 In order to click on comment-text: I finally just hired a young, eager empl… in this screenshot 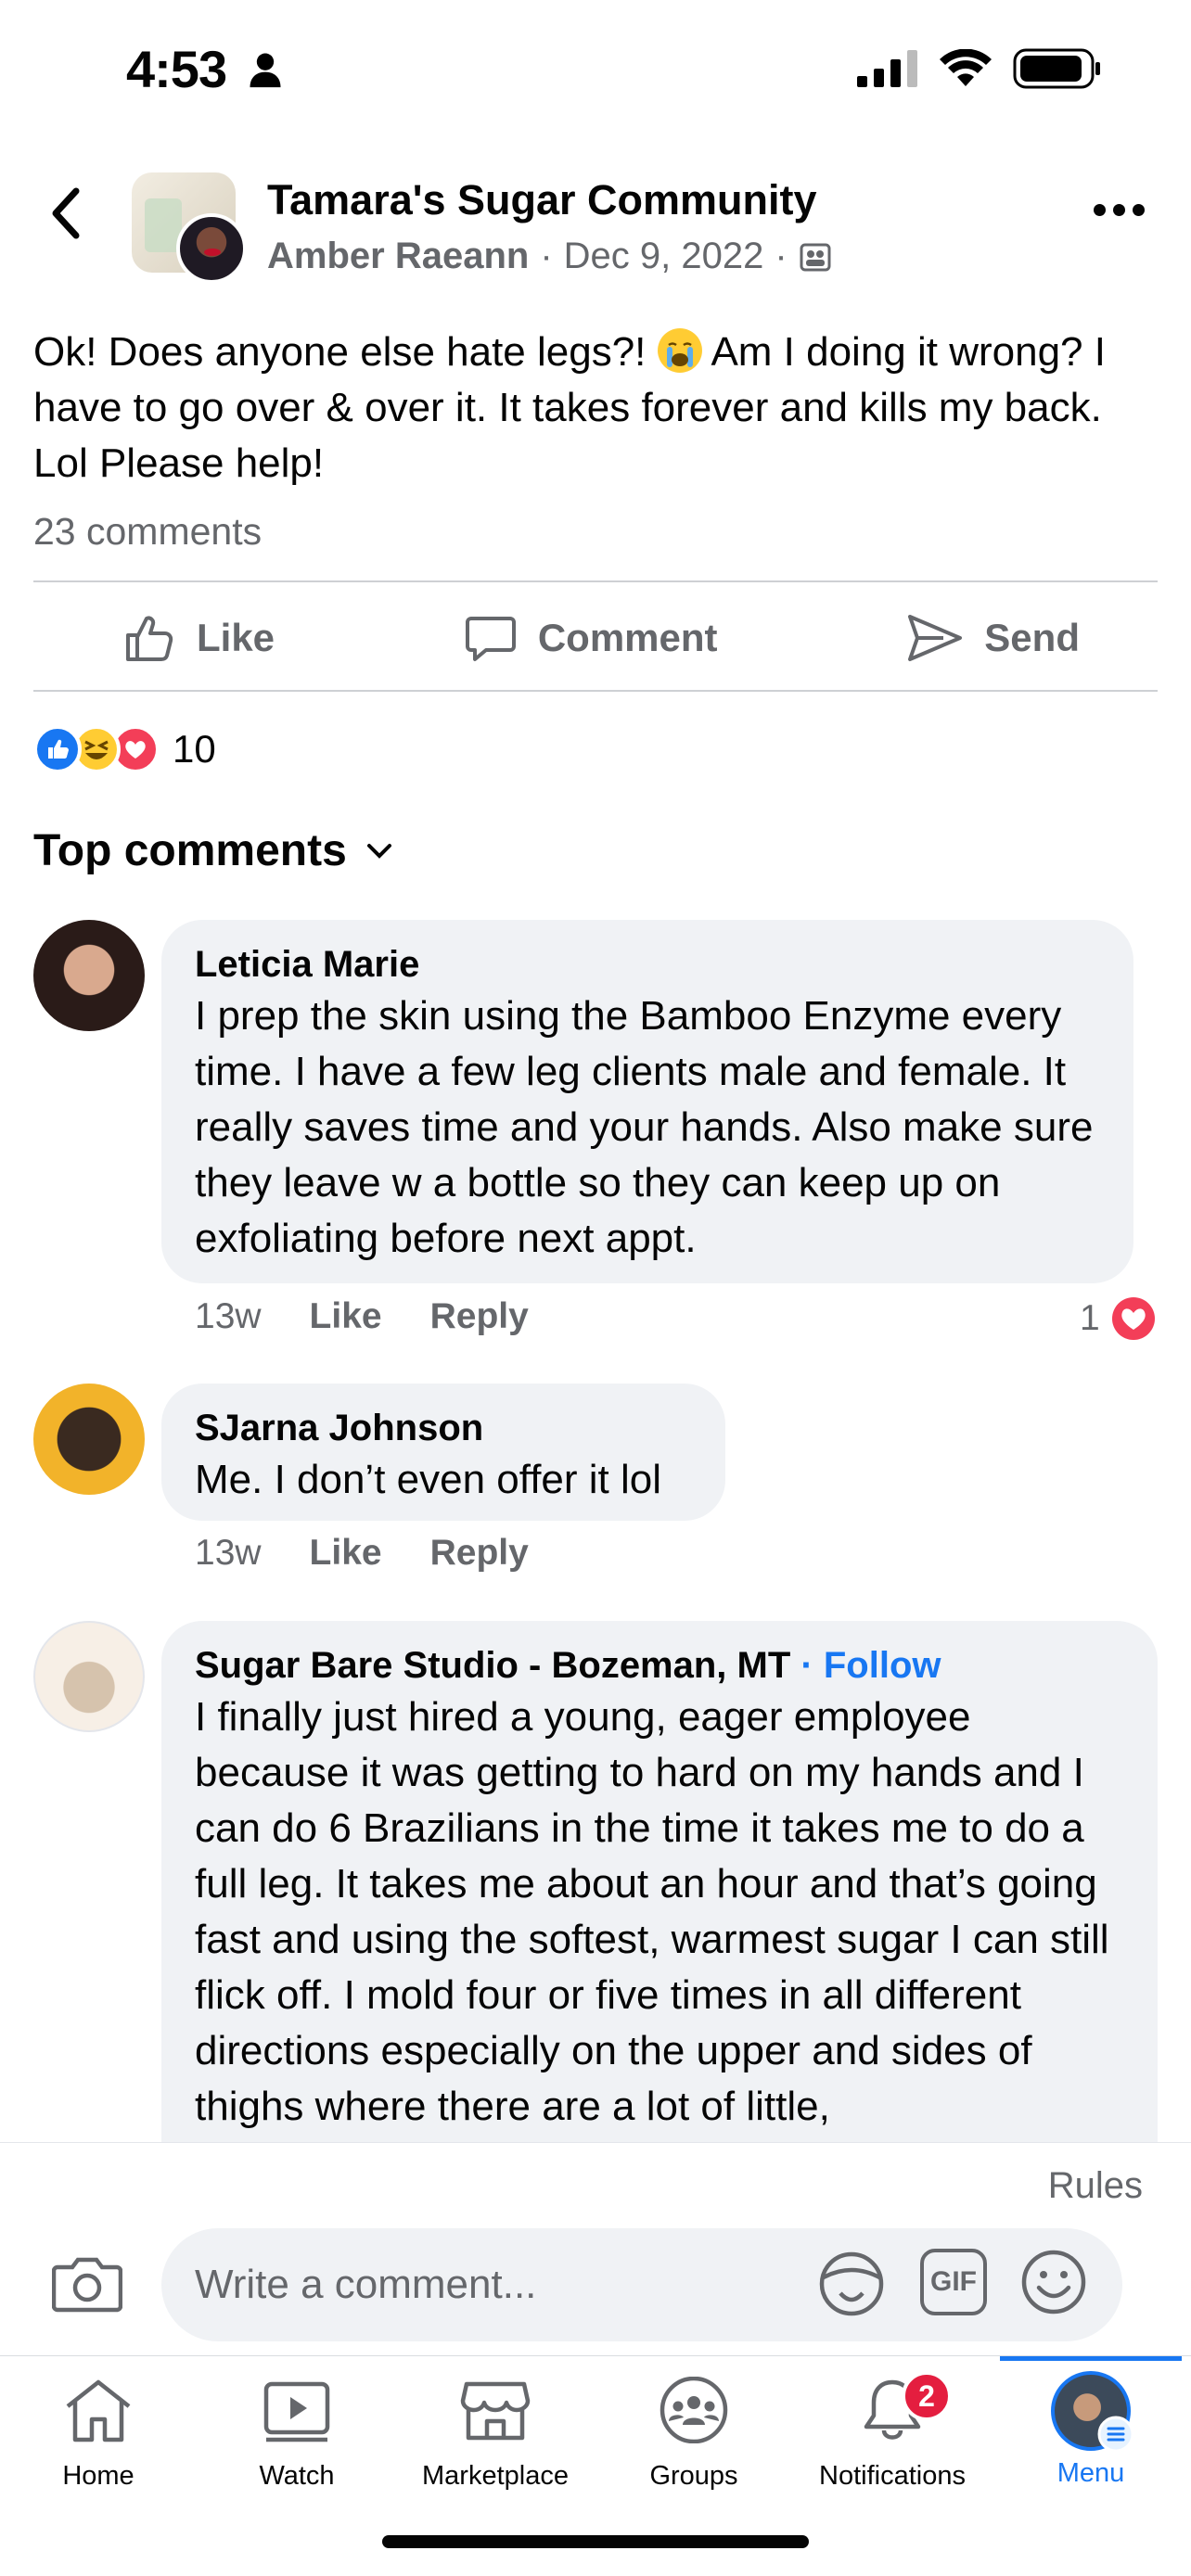, I will do `click(652, 1912)`.